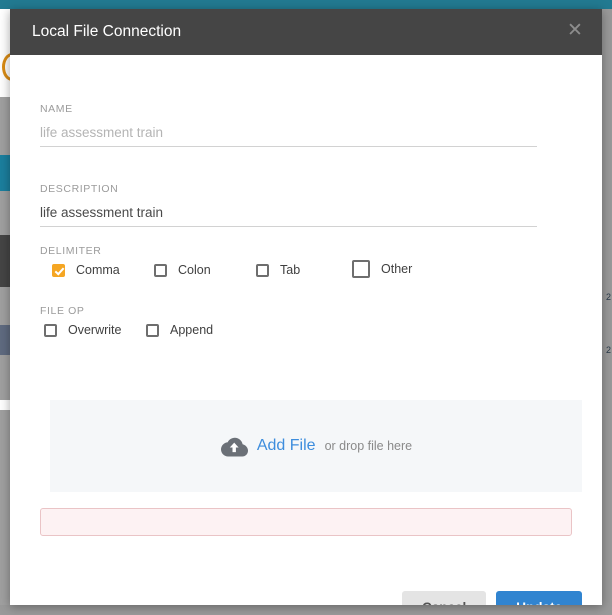 The height and width of the screenshot is (615, 612). I want to click on delimiter-option-label: Tab, so click(290, 270).